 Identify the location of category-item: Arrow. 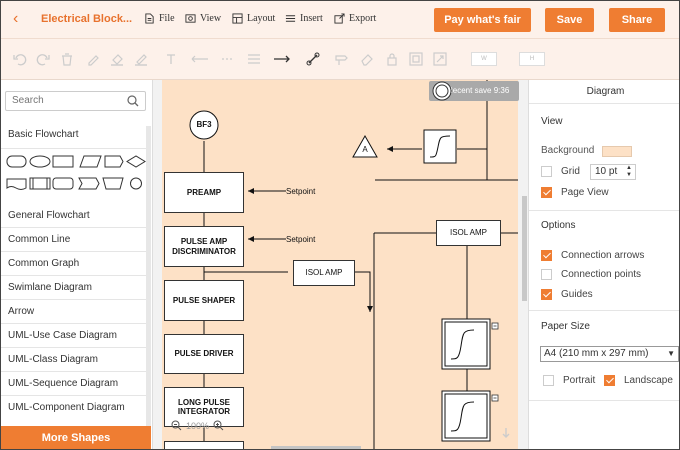
(73, 312).